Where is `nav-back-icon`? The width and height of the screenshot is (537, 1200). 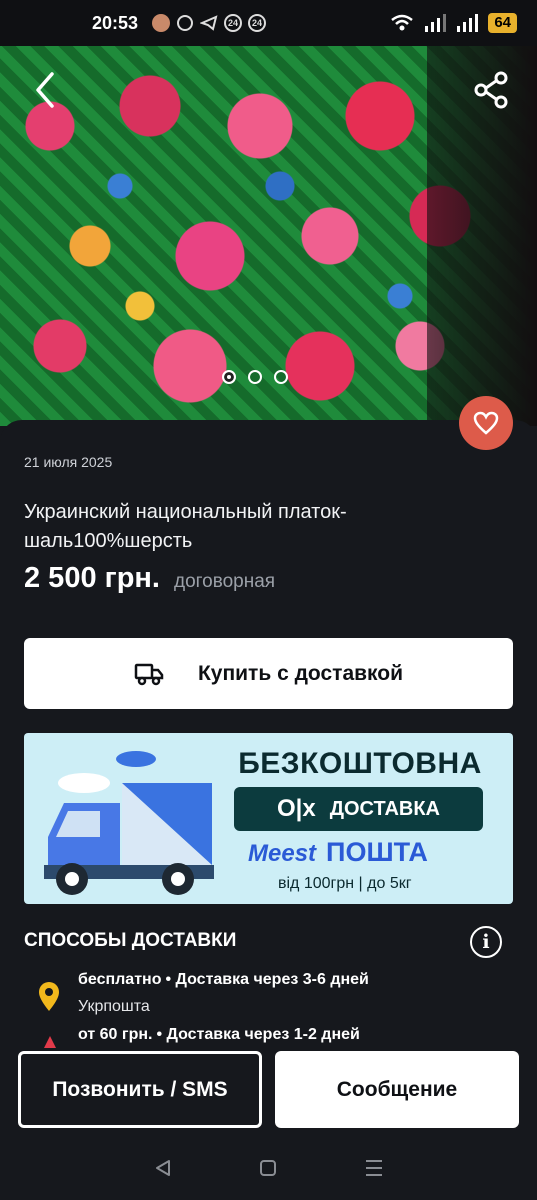 nav-back-icon is located at coordinates (163, 1168).